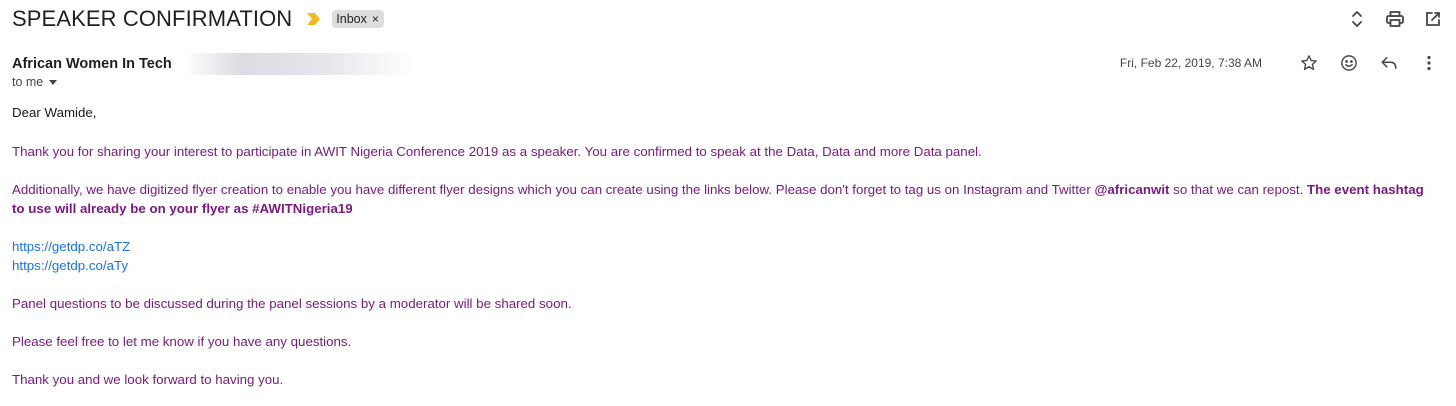 The height and width of the screenshot is (406, 1456). I want to click on subject-row: SPEAKER CONFIRMATION Inbox ×, so click(198, 19).